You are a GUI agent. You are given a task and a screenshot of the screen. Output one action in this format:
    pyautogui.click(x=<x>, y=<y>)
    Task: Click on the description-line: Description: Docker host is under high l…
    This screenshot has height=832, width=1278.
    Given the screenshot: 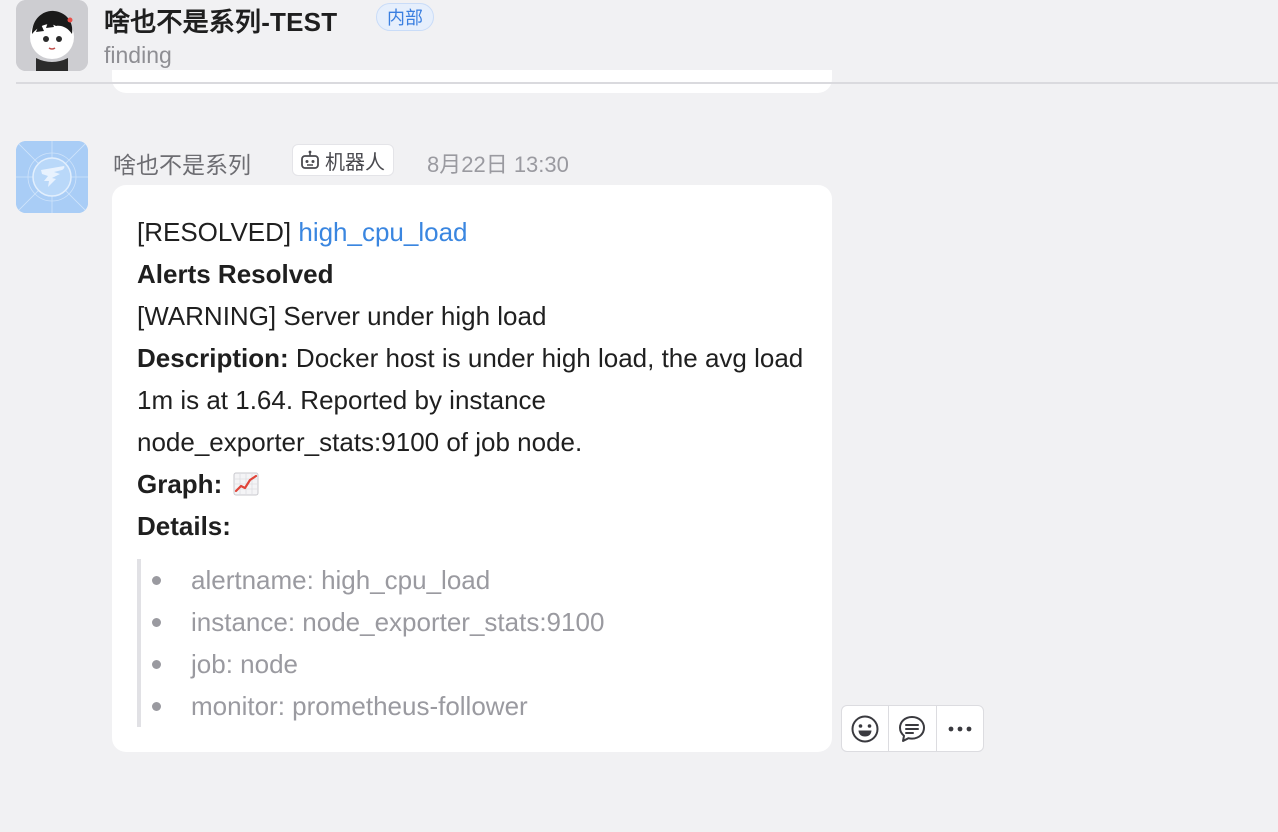 What is the action you would take?
    pyautogui.click(x=472, y=400)
    